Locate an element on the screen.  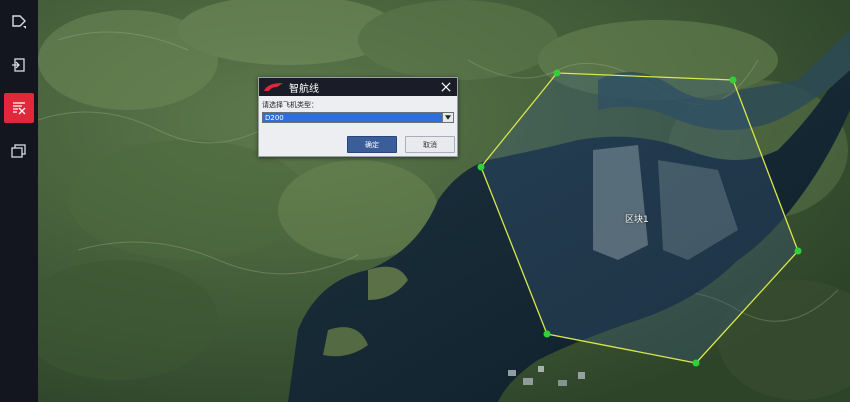
aircraft-type-select: D200 is located at coordinates (358, 117).